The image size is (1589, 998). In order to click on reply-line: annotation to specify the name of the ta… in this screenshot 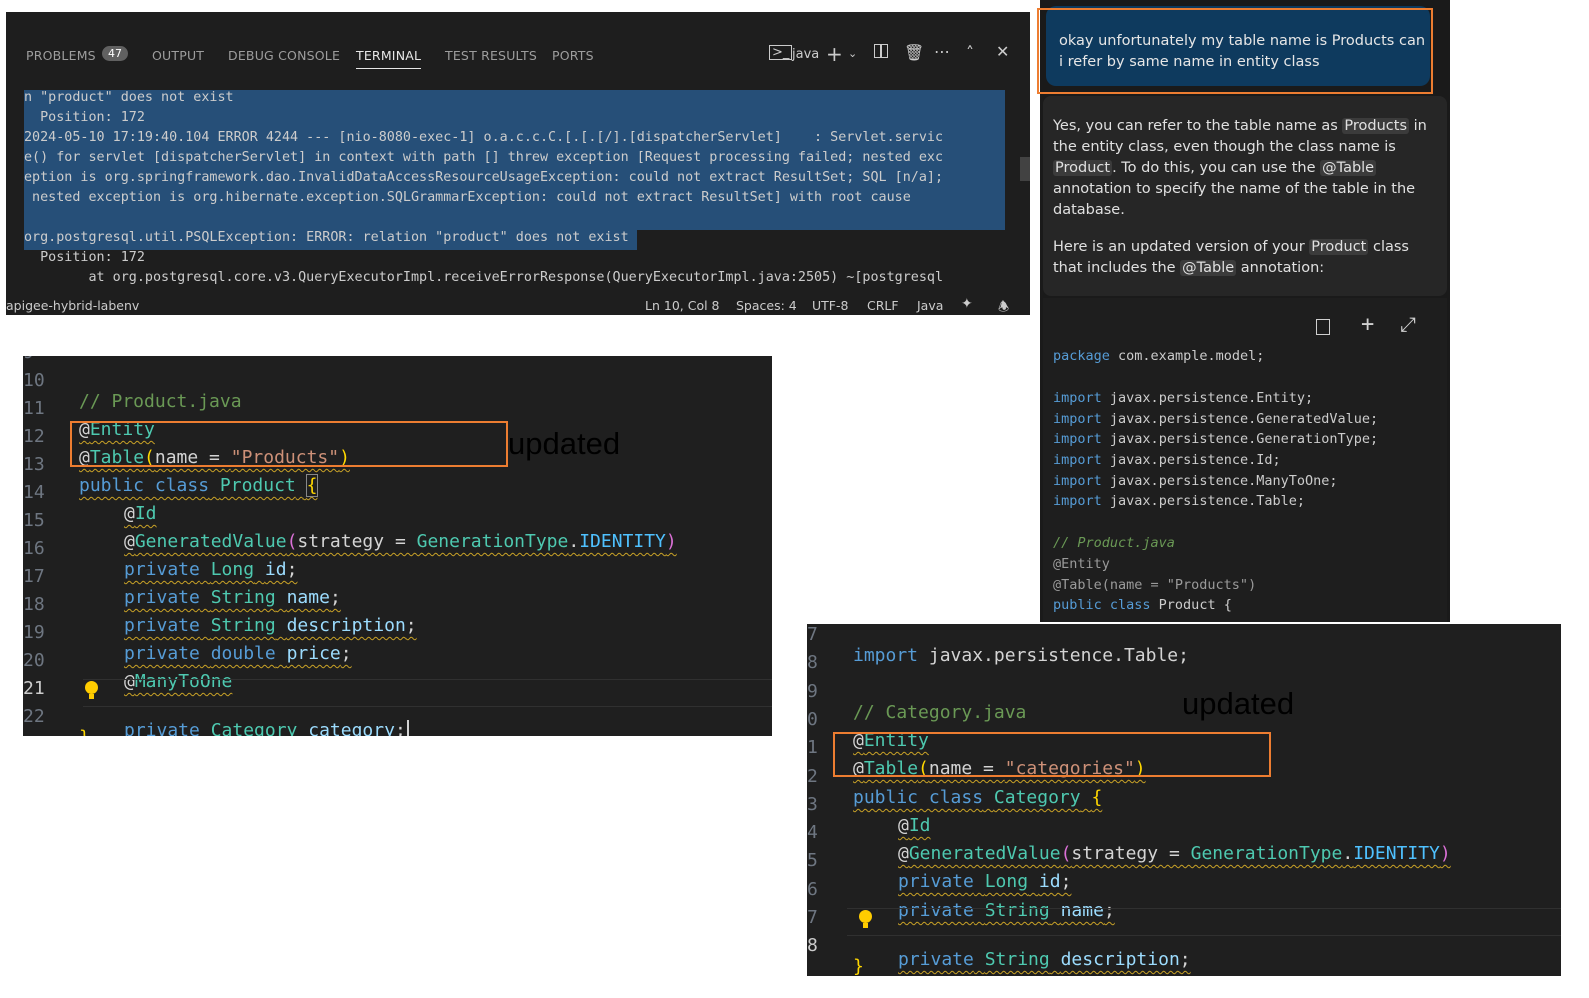, I will do `click(1234, 189)`.